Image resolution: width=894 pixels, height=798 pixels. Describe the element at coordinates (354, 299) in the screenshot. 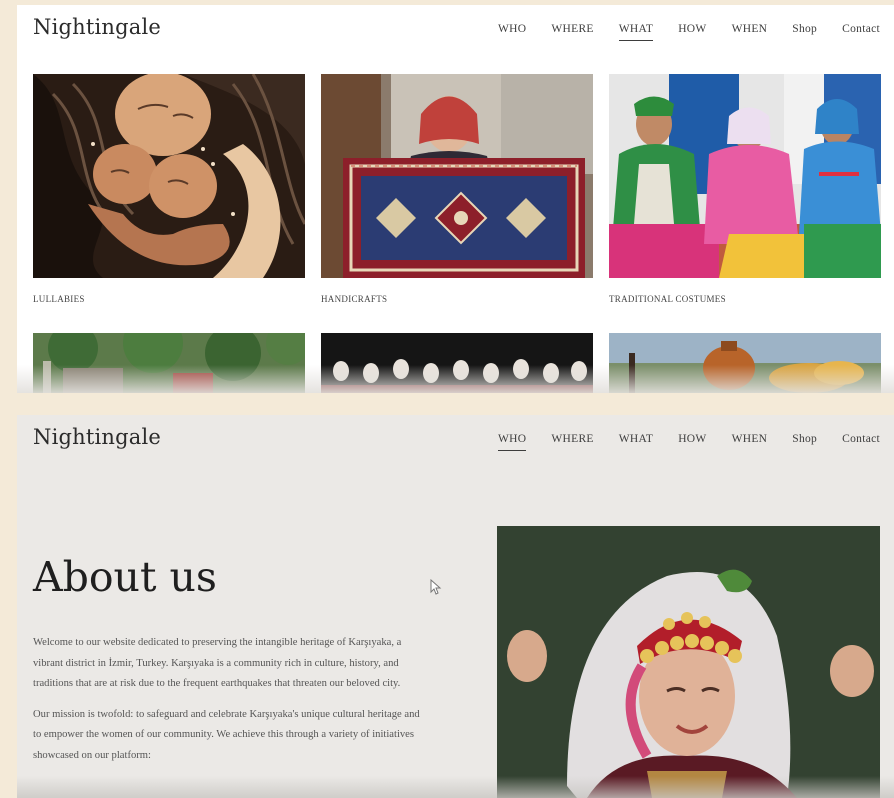

I see `card-caption: HANDICRAFTS` at that location.